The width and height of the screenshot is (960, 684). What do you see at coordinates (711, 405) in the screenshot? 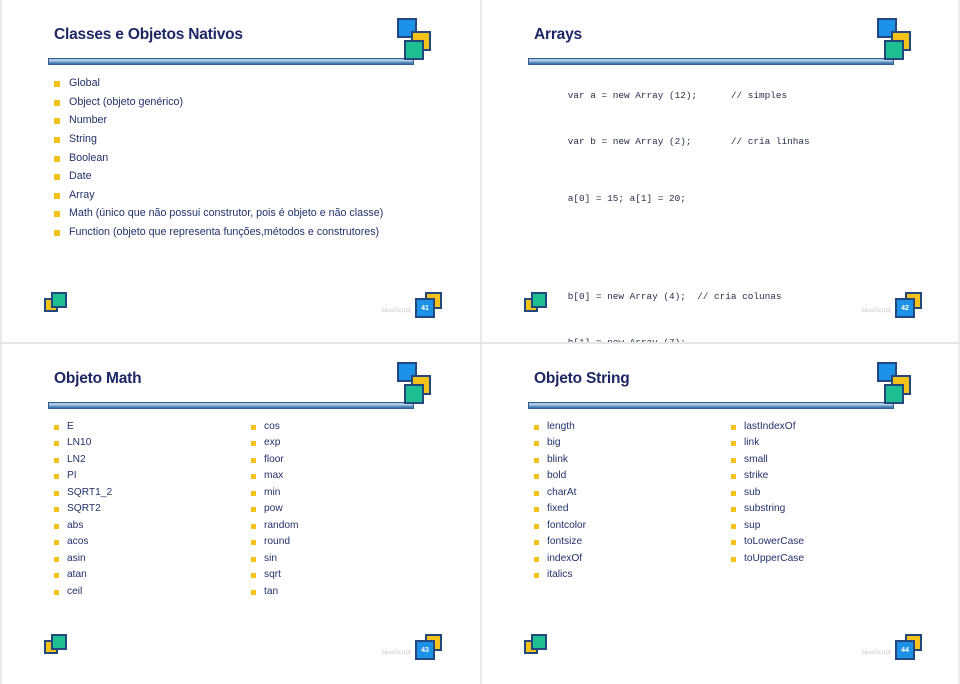
I see `title-underline-bar` at bounding box center [711, 405].